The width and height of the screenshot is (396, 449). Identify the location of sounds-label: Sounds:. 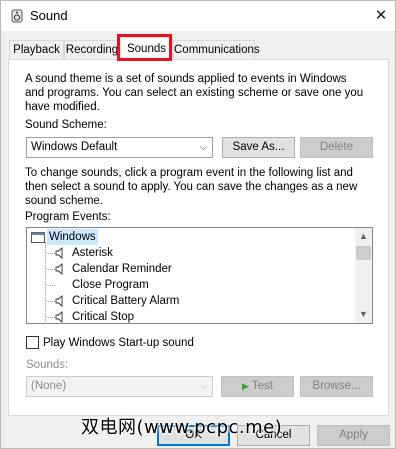
(47, 365).